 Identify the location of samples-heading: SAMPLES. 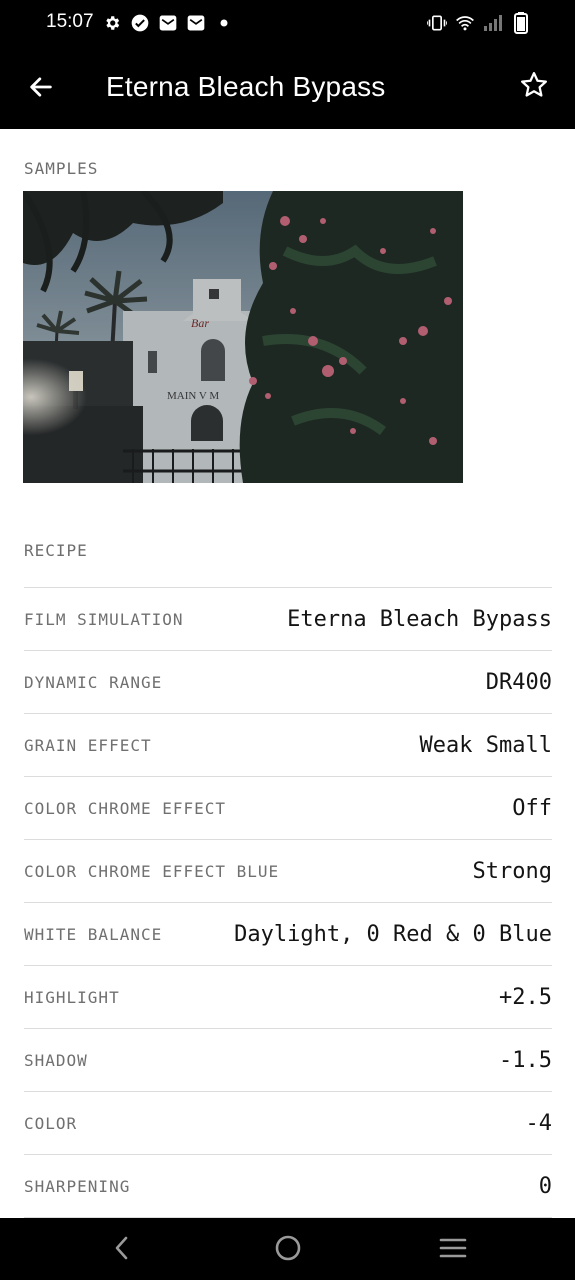
(61, 168).